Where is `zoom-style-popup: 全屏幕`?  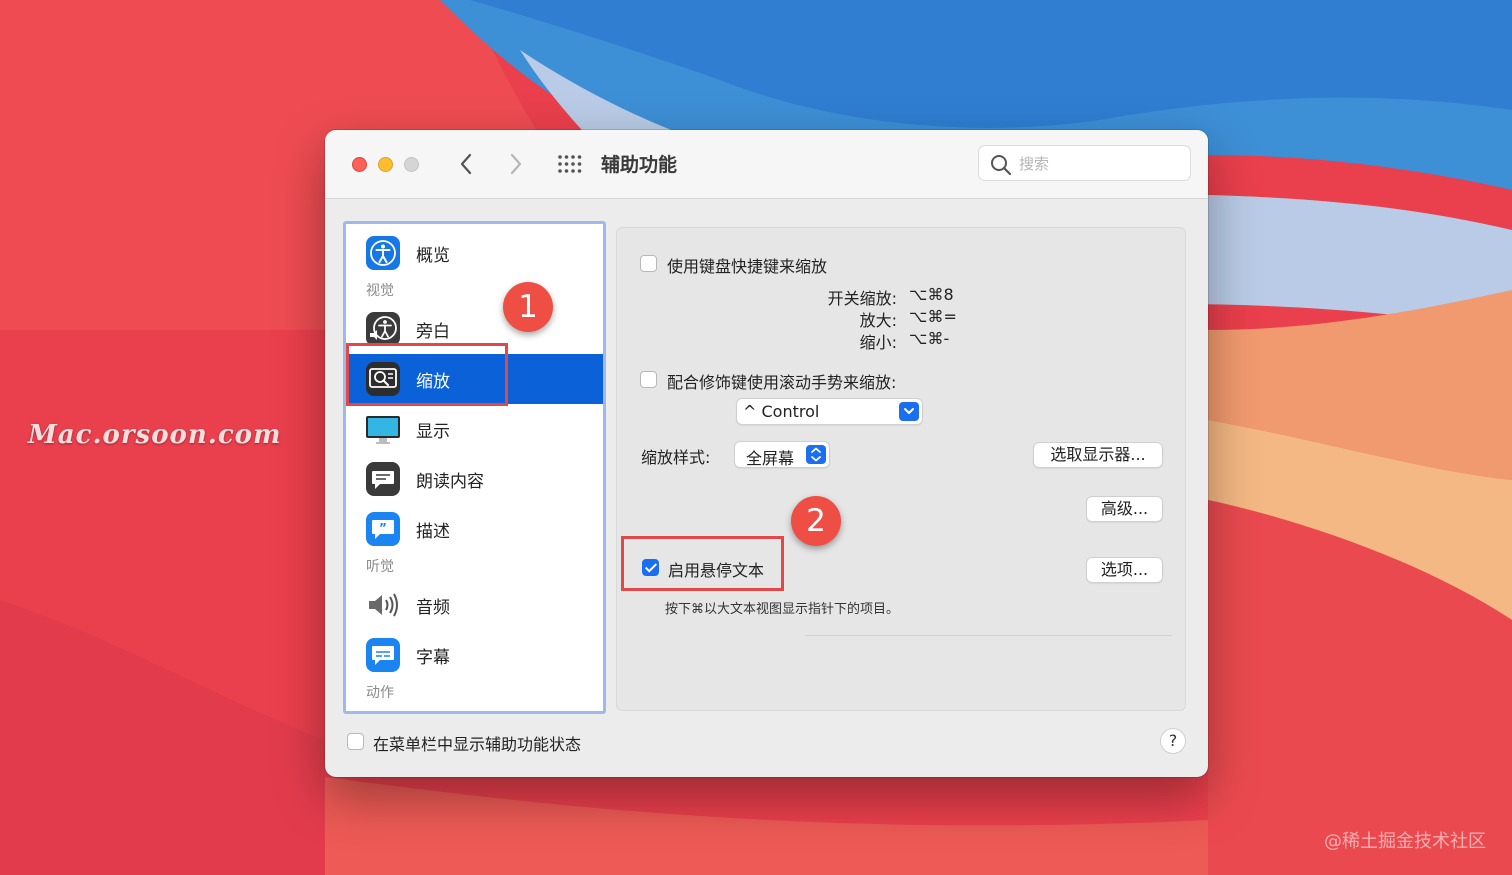
zoom-style-popup: 全屏幕 is located at coordinates (782, 454).